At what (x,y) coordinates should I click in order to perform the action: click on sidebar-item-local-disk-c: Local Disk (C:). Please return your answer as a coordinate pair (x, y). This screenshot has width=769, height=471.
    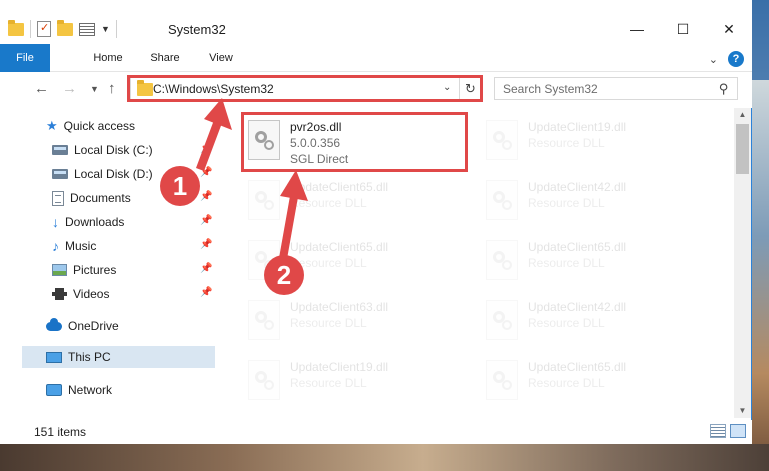
    Looking at the image, I should click on (102, 150).